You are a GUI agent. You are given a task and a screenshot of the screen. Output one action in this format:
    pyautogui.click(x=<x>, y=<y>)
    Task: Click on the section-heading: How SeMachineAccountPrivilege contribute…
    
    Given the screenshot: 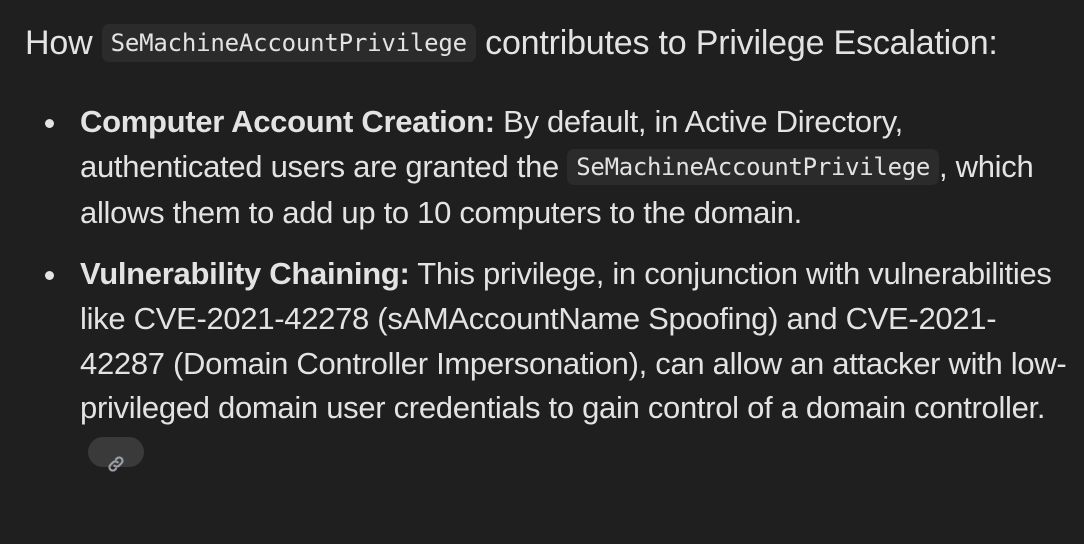 What is the action you would take?
    pyautogui.click(x=550, y=45)
    